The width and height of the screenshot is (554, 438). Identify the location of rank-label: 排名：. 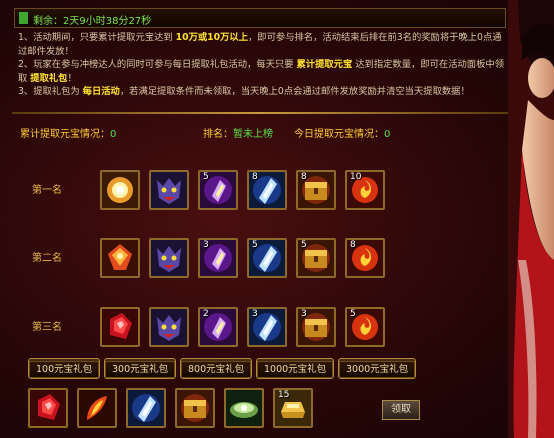
(218, 134).